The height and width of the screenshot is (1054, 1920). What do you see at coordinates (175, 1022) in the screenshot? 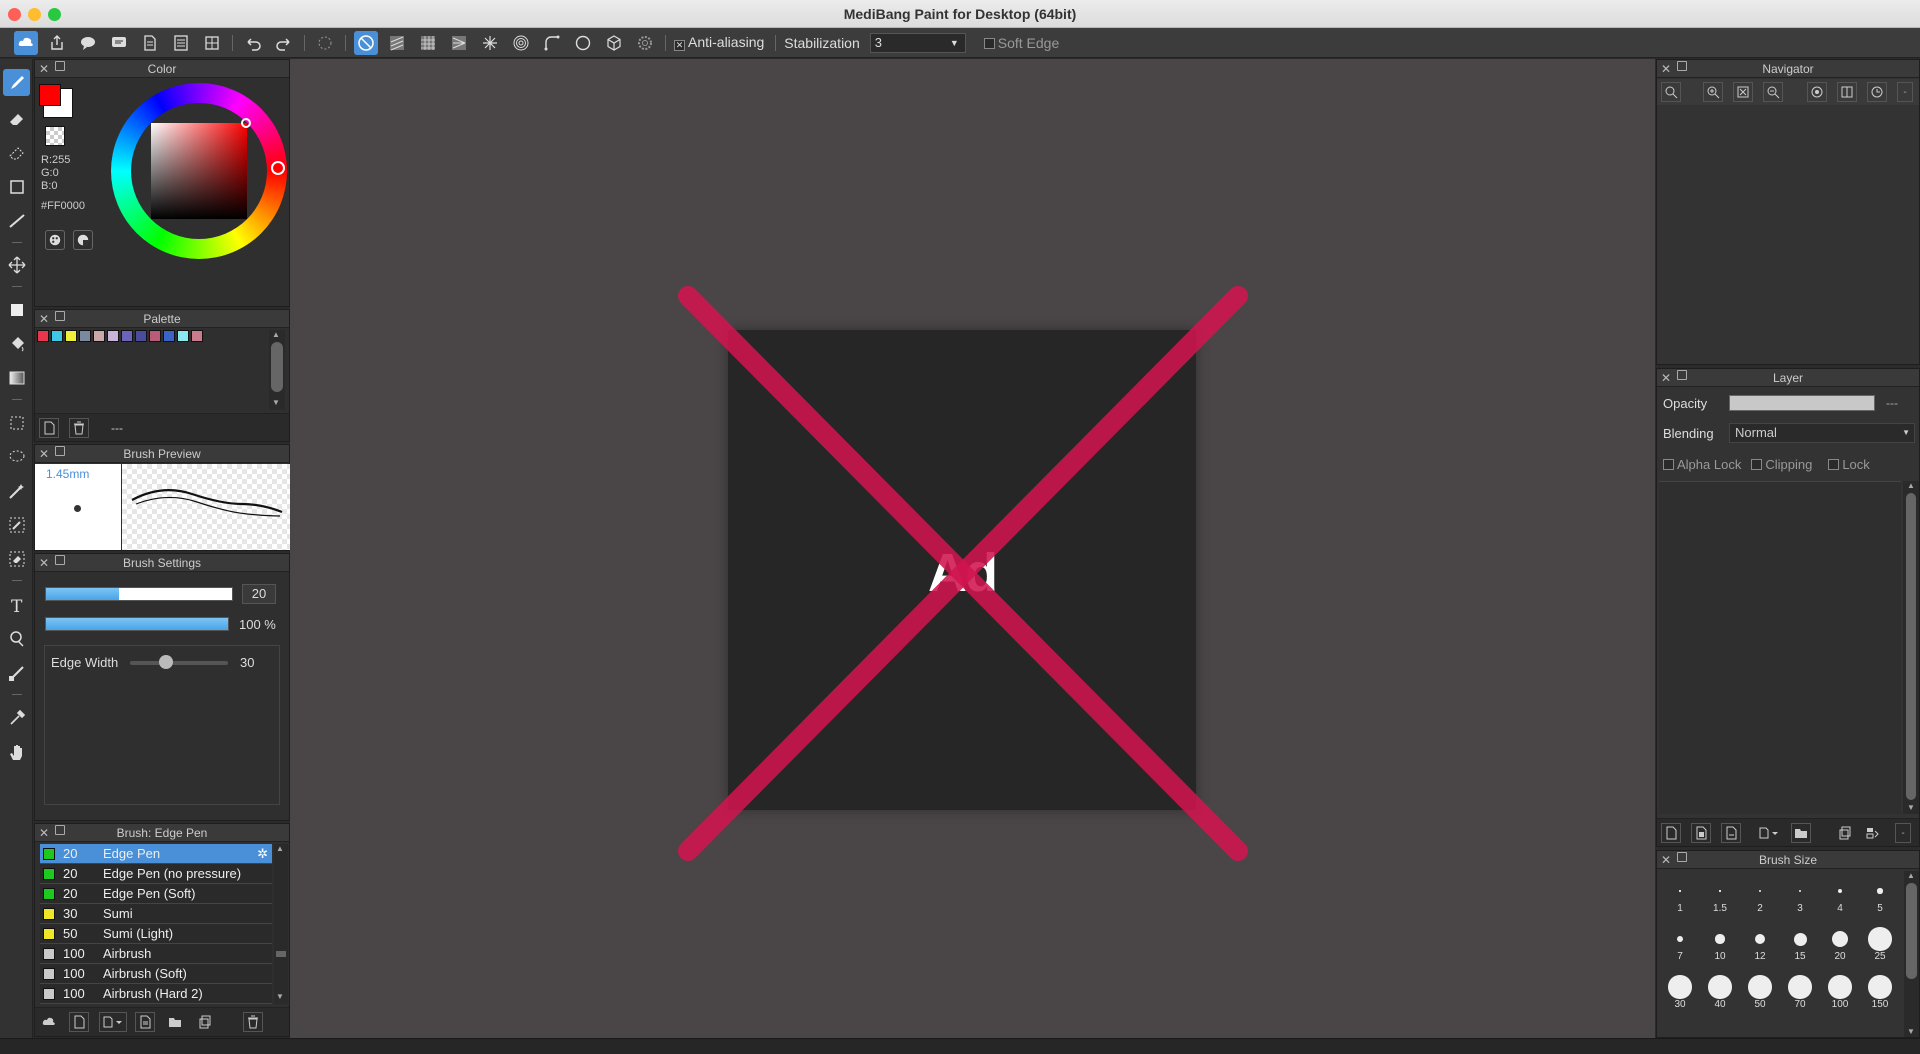
I see `brush-folder-button` at bounding box center [175, 1022].